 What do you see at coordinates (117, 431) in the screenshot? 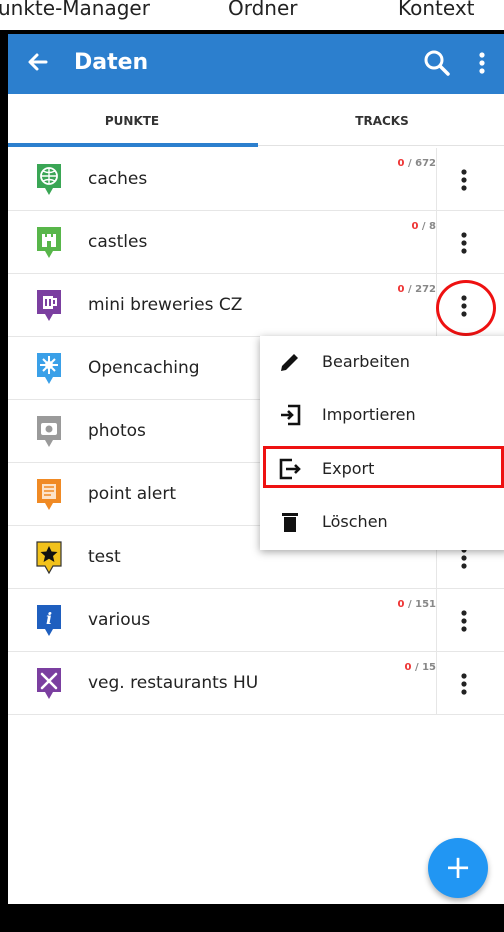
I see `folder-name: photos` at bounding box center [117, 431].